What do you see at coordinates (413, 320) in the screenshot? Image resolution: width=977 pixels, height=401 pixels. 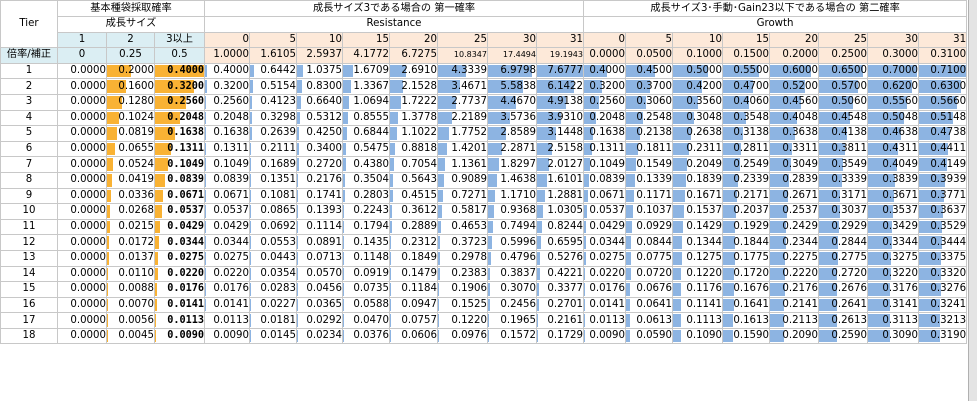 I see `section2-cell: 0.0757` at bounding box center [413, 320].